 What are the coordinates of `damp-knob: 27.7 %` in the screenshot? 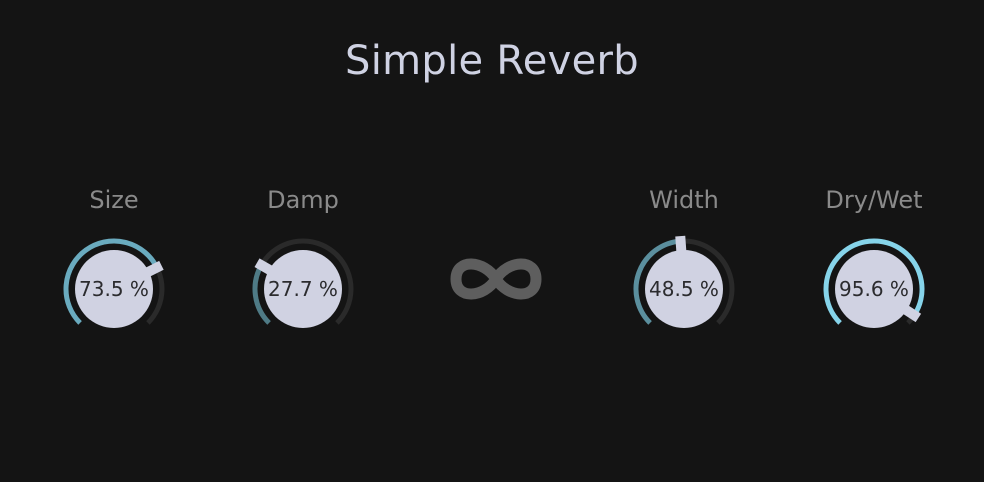 It's located at (303, 289).